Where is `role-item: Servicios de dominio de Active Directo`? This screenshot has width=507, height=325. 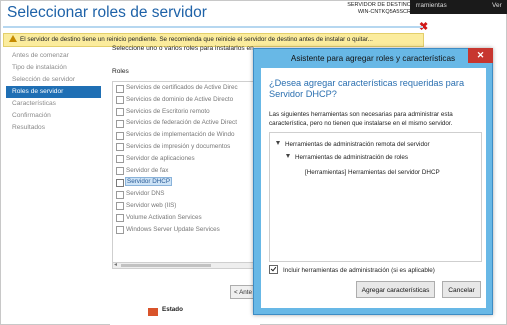
role-item: Servicios de dominio de Active Directo is located at coordinates (186, 100).